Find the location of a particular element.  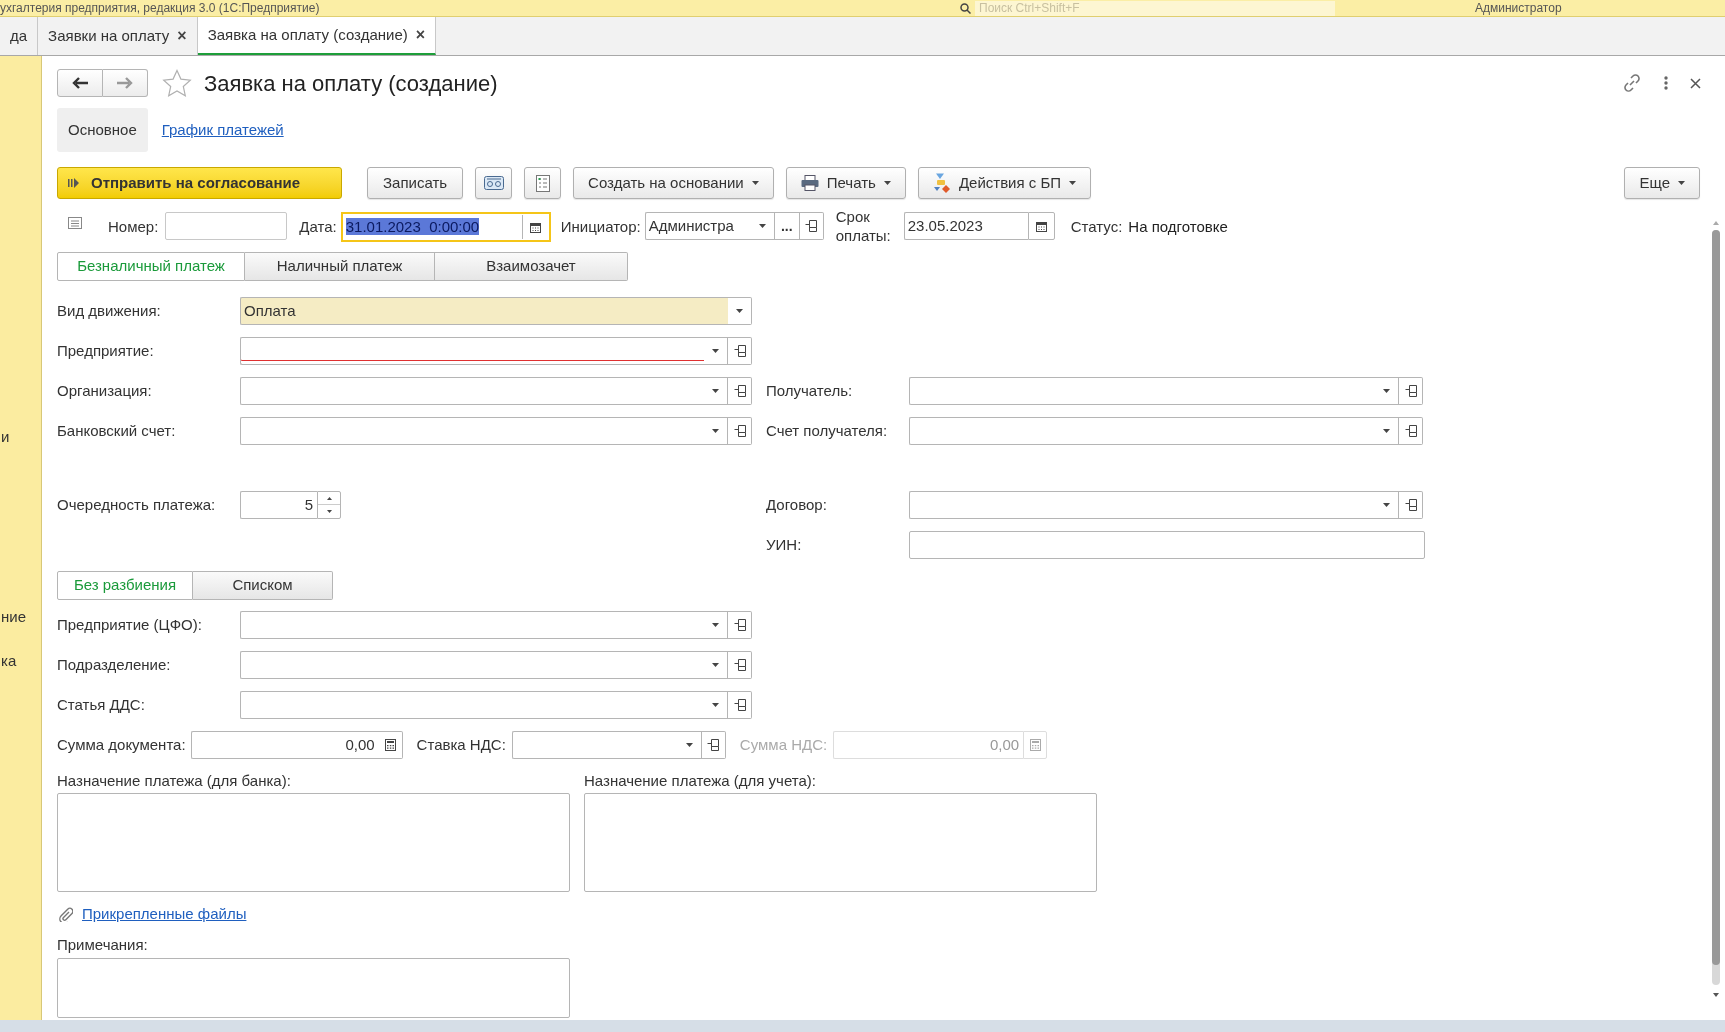

field-label: Предприятие (ЦФО): is located at coordinates (130, 624).